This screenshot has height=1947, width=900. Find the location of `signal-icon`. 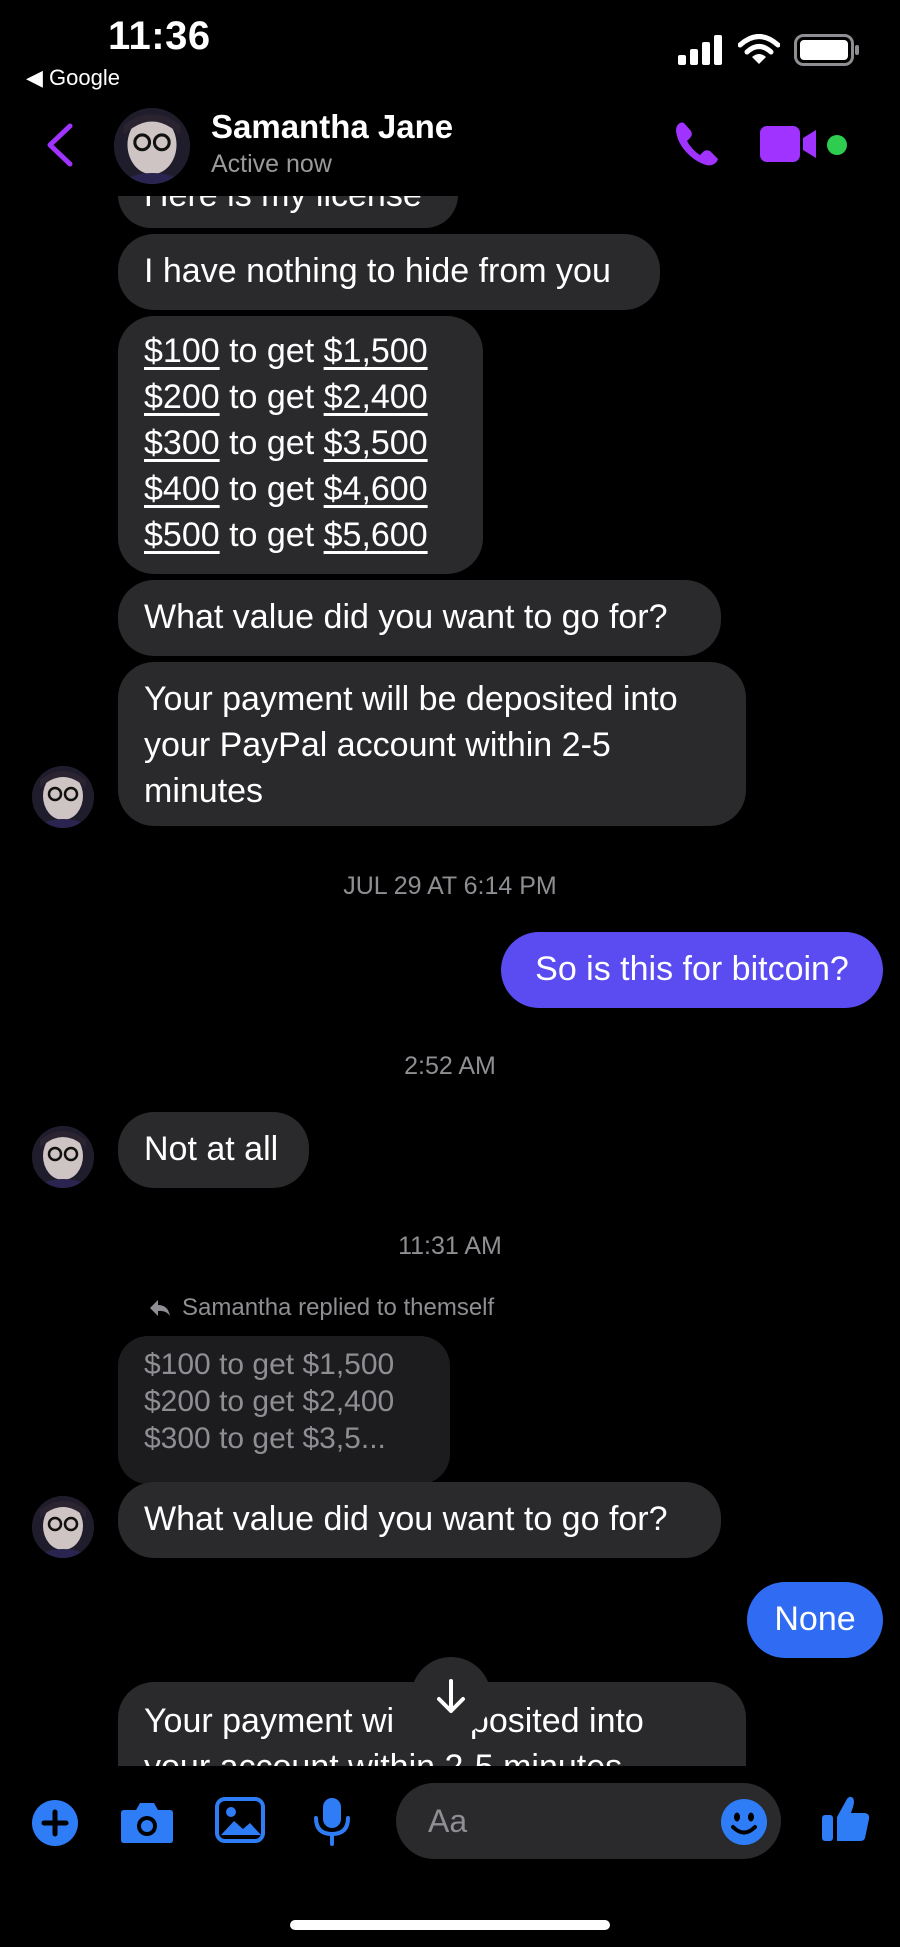

signal-icon is located at coordinates (700, 50).